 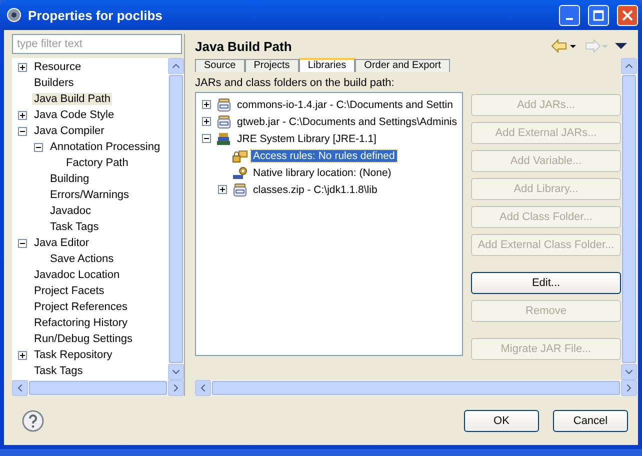 I want to click on tab: Projects, so click(x=271, y=65).